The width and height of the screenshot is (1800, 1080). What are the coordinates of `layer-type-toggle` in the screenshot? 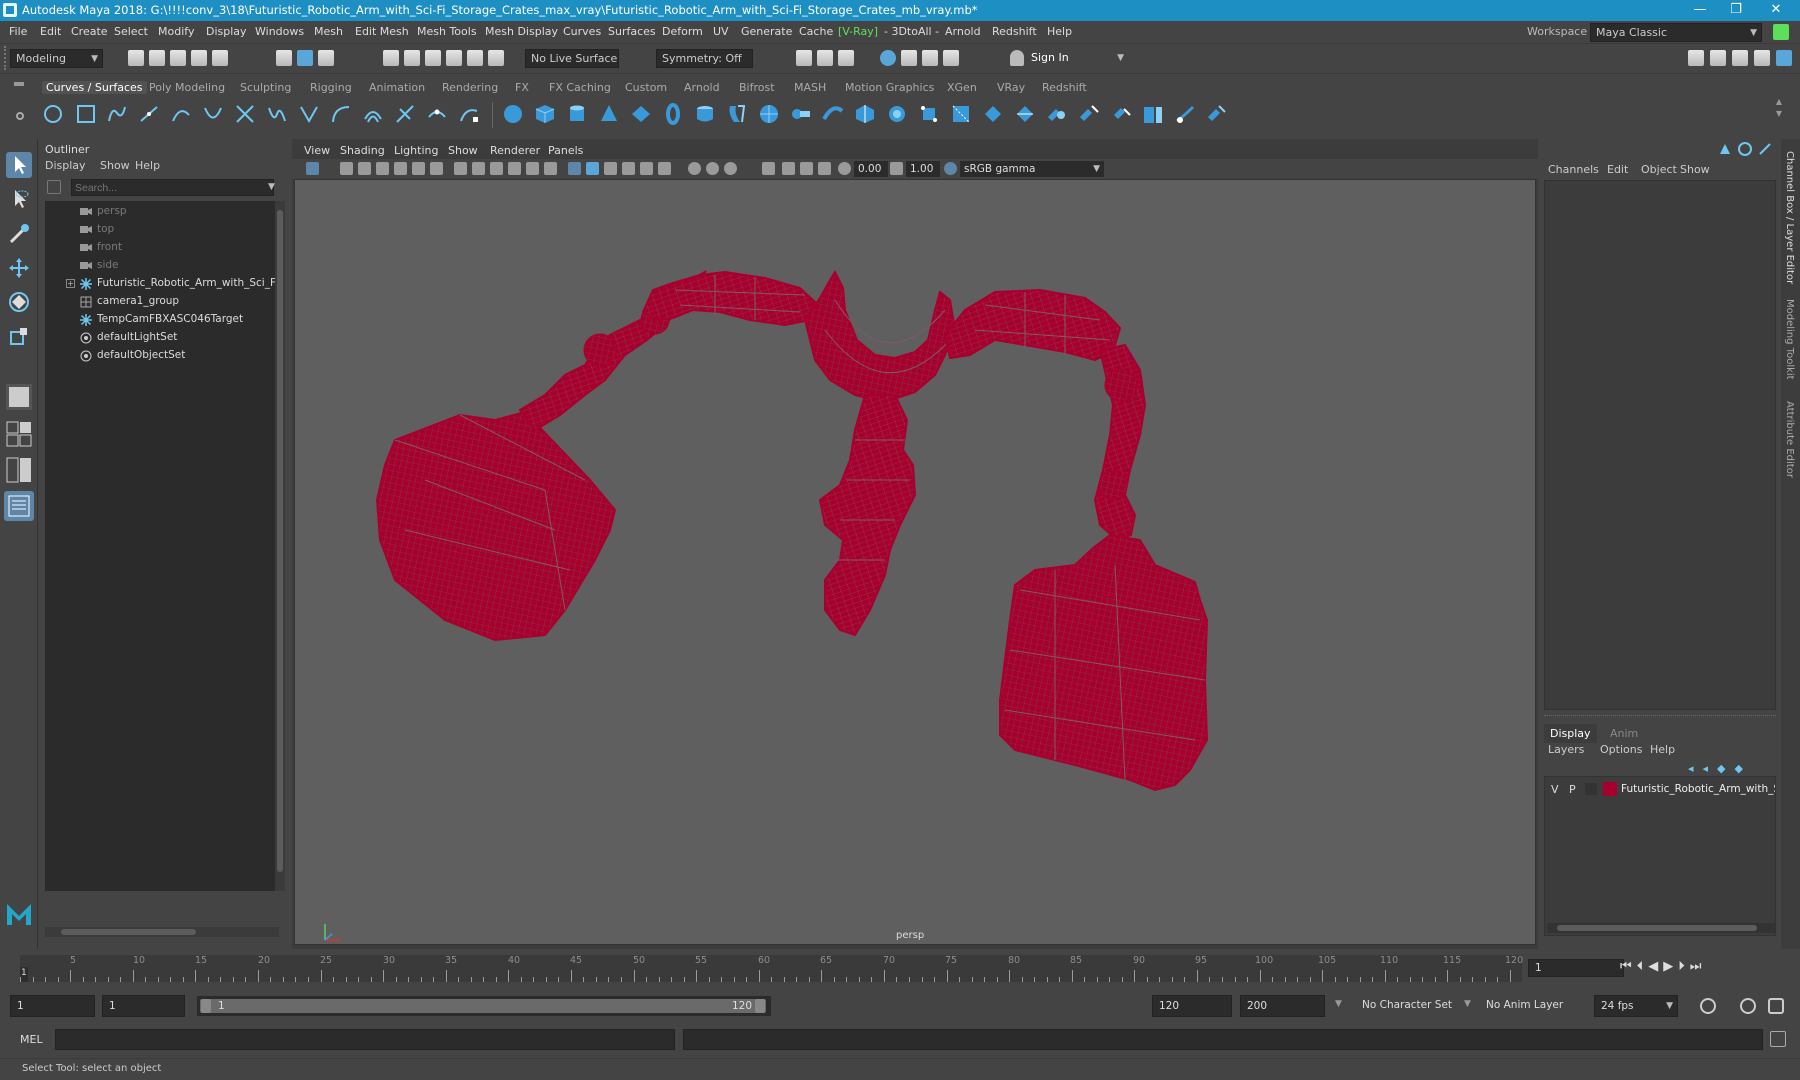 It's located at (1591, 789).